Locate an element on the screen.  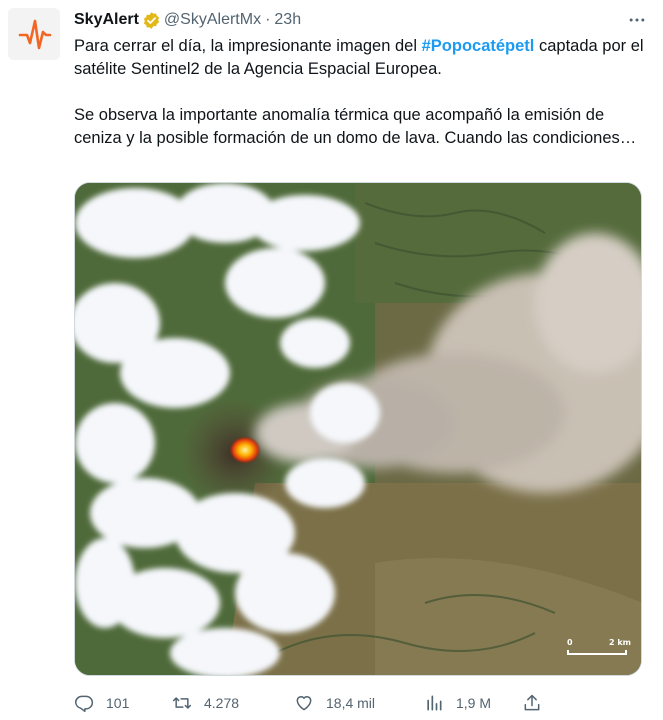
tweet-header: SkyAlert @SkyAlertMx · 23h is located at coordinates (362, 20).